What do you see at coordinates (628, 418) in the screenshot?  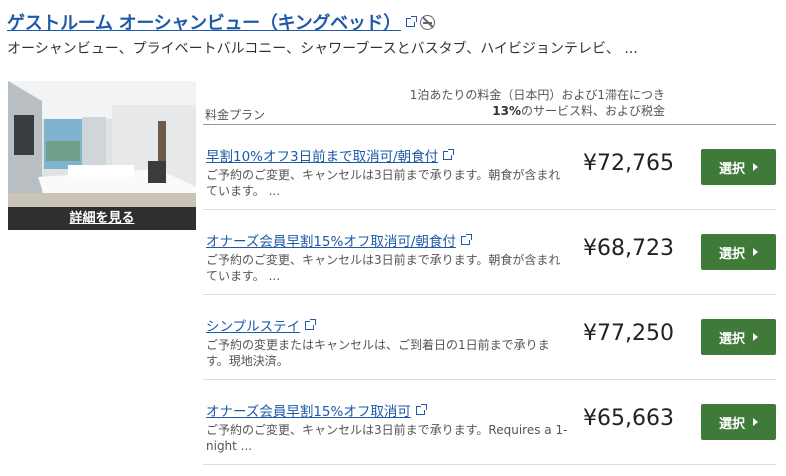 I see `plan-price: ¥65,663` at bounding box center [628, 418].